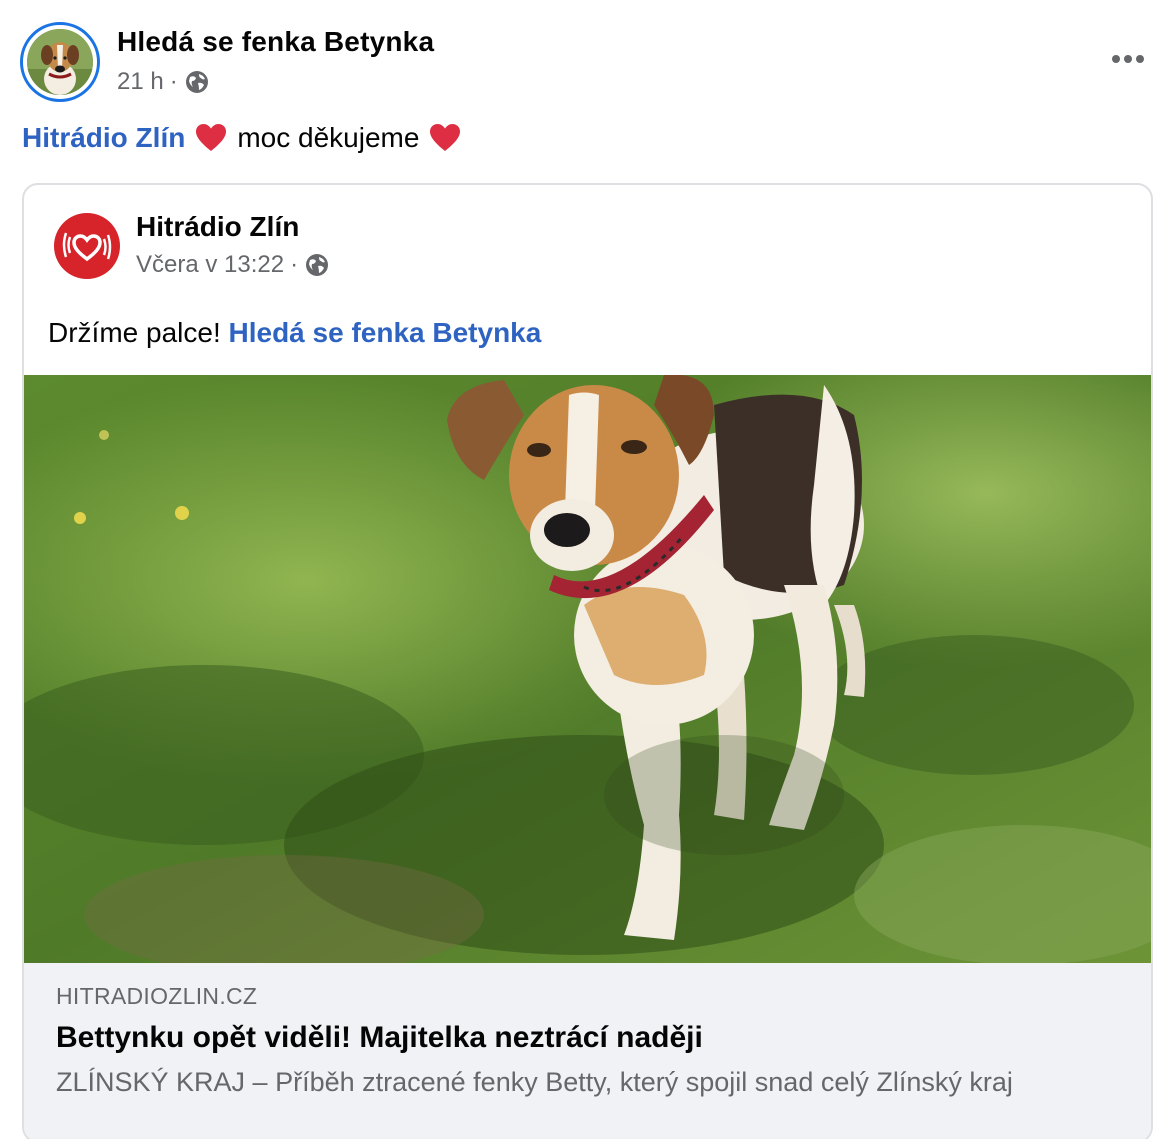 The height and width of the screenshot is (1139, 1168). I want to click on more-options-button, so click(1128, 60).